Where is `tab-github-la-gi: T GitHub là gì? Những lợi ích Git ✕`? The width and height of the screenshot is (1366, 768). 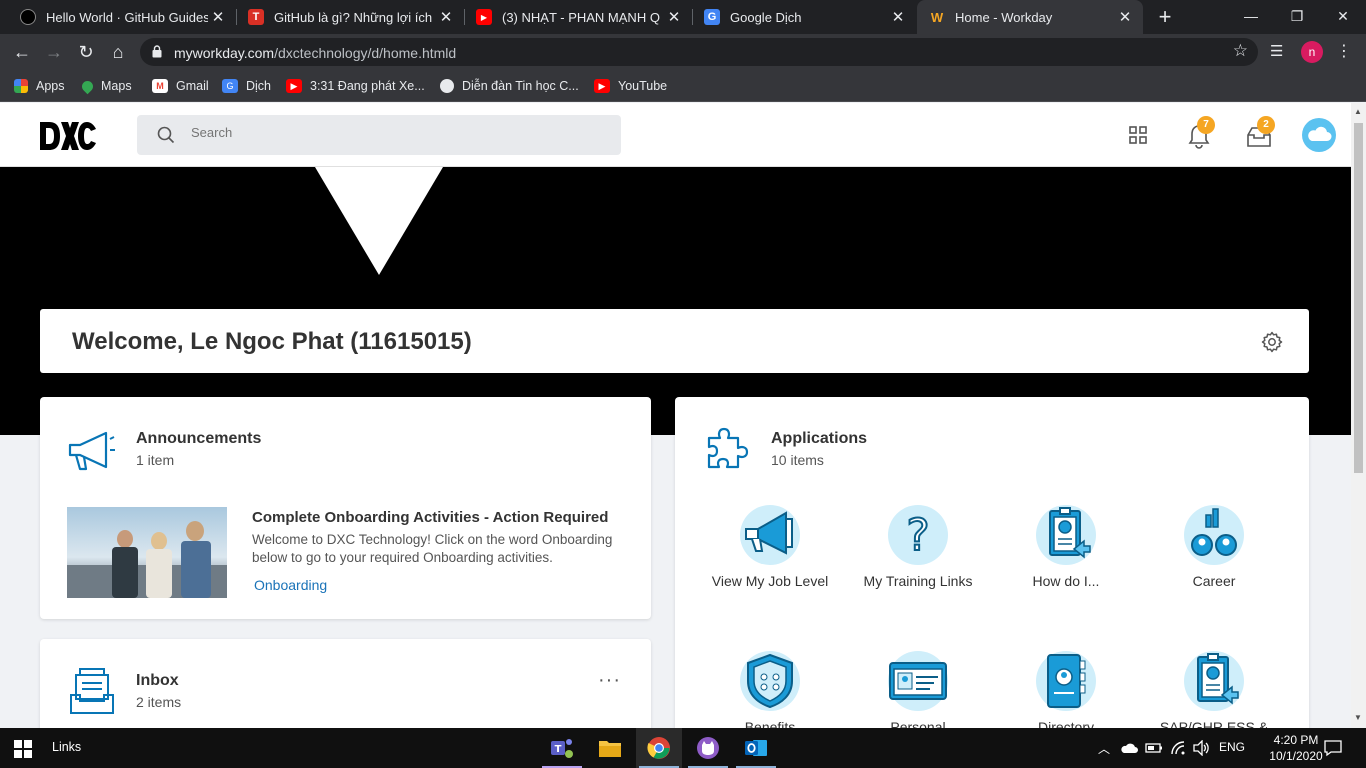 tab-github-la-gi: T GitHub là gì? Những lợi ích Git ✕ is located at coordinates (350, 17).